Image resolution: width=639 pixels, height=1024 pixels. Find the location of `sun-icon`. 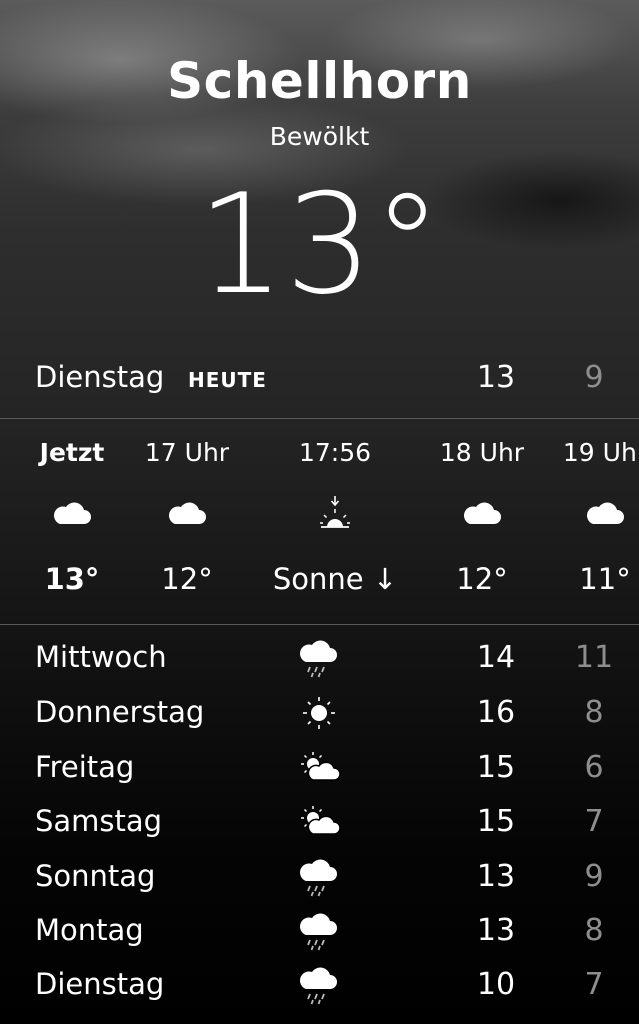

sun-icon is located at coordinates (319, 713).